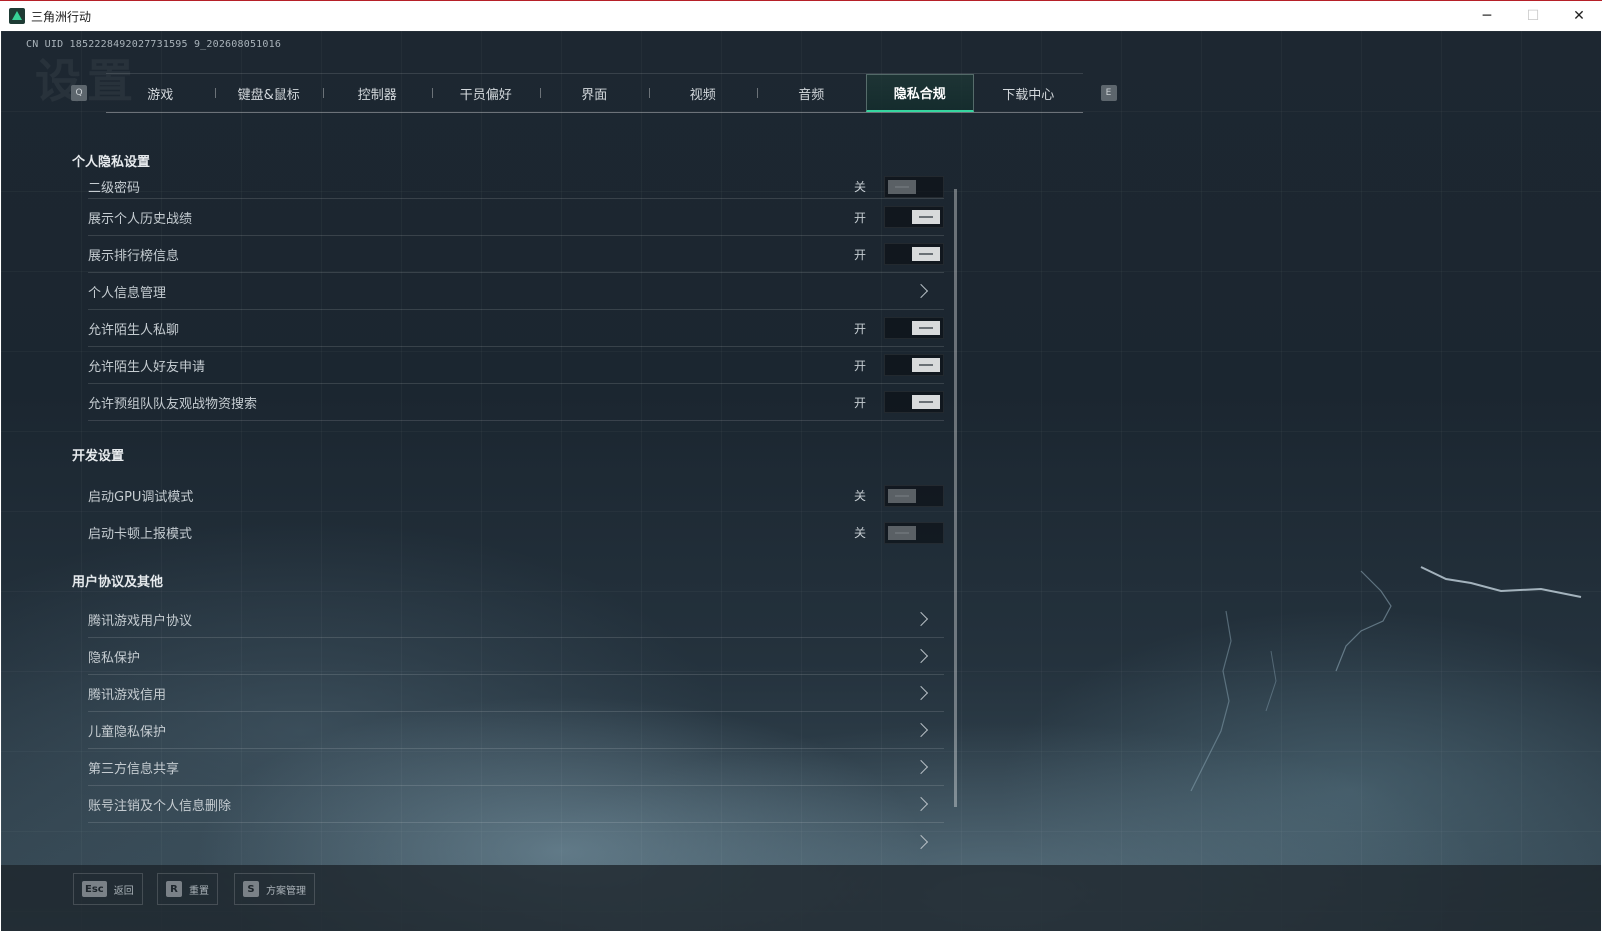  Describe the element at coordinates (516, 187) in the screenshot. I see `setting-row-second-password: 二级密码 关` at that location.